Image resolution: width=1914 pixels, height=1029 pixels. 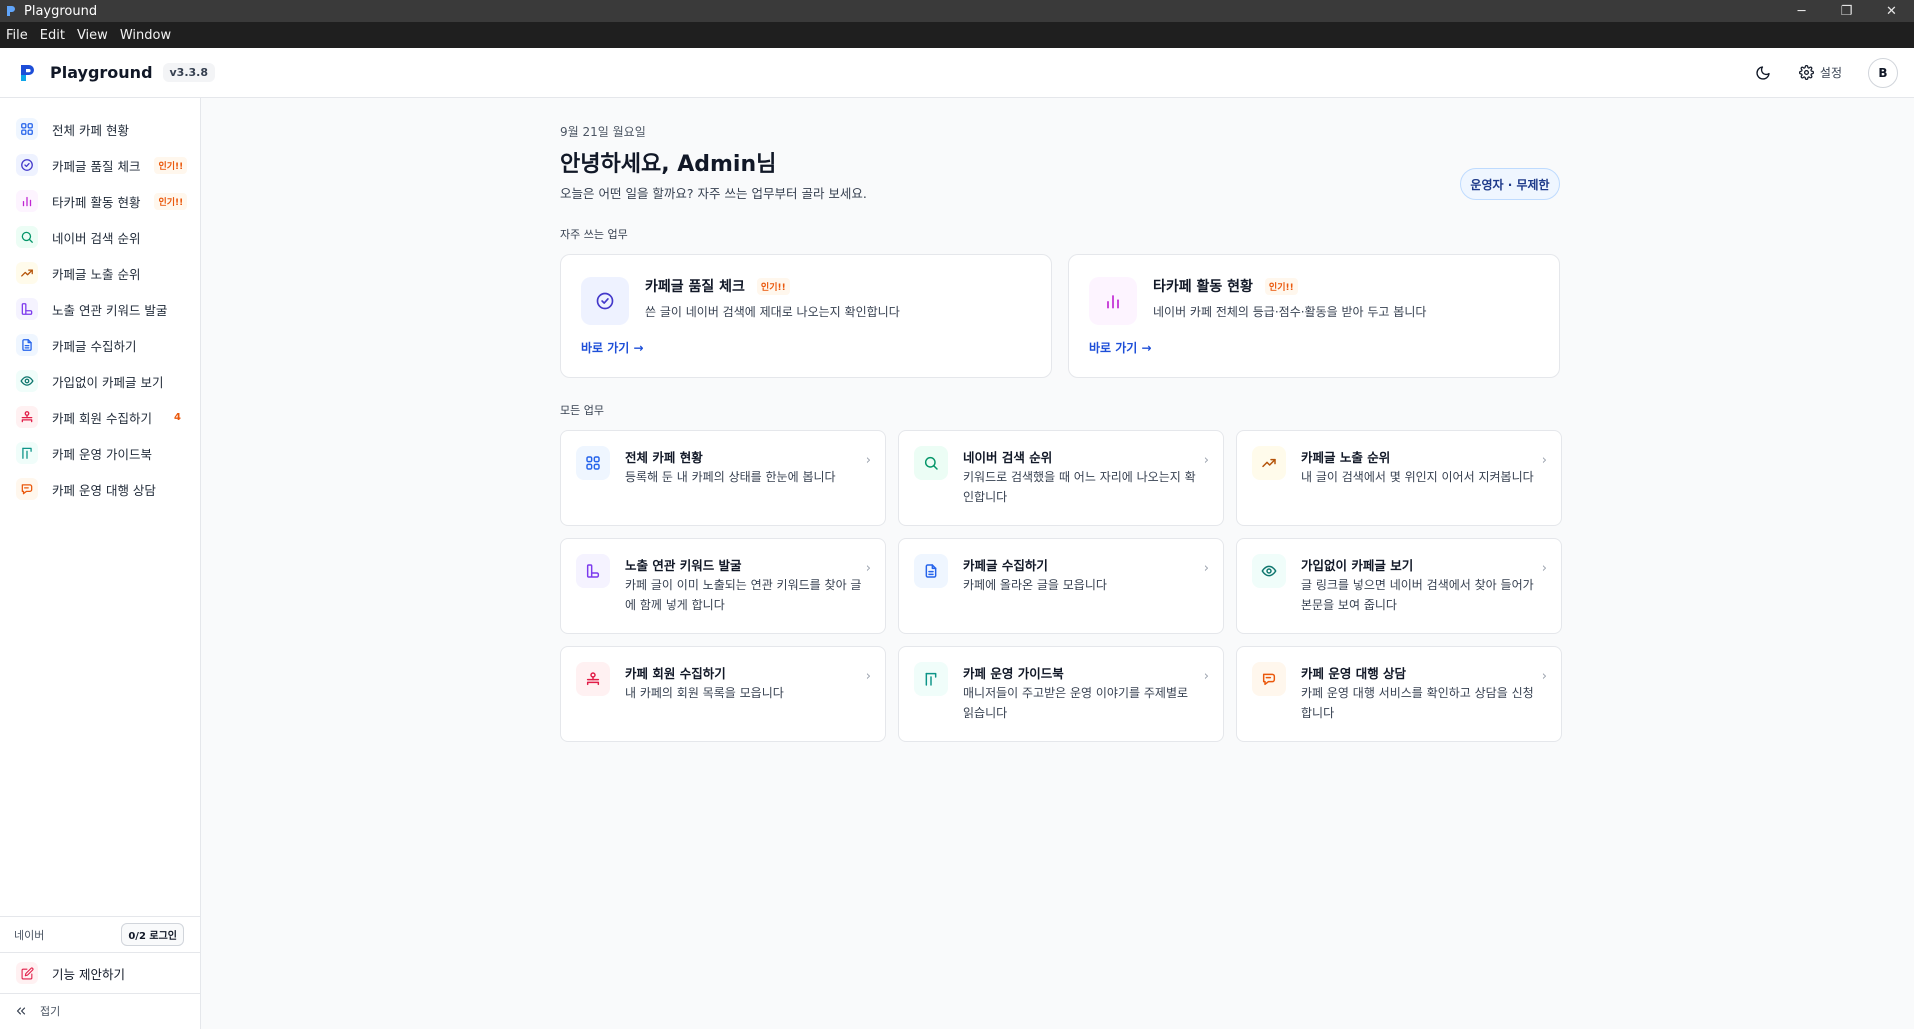 I want to click on task-card: 카페 운영 대행 상담 카페 운영 대행 서비스를 확인하고 상담을 신청합니다 ›, so click(x=1399, y=694).